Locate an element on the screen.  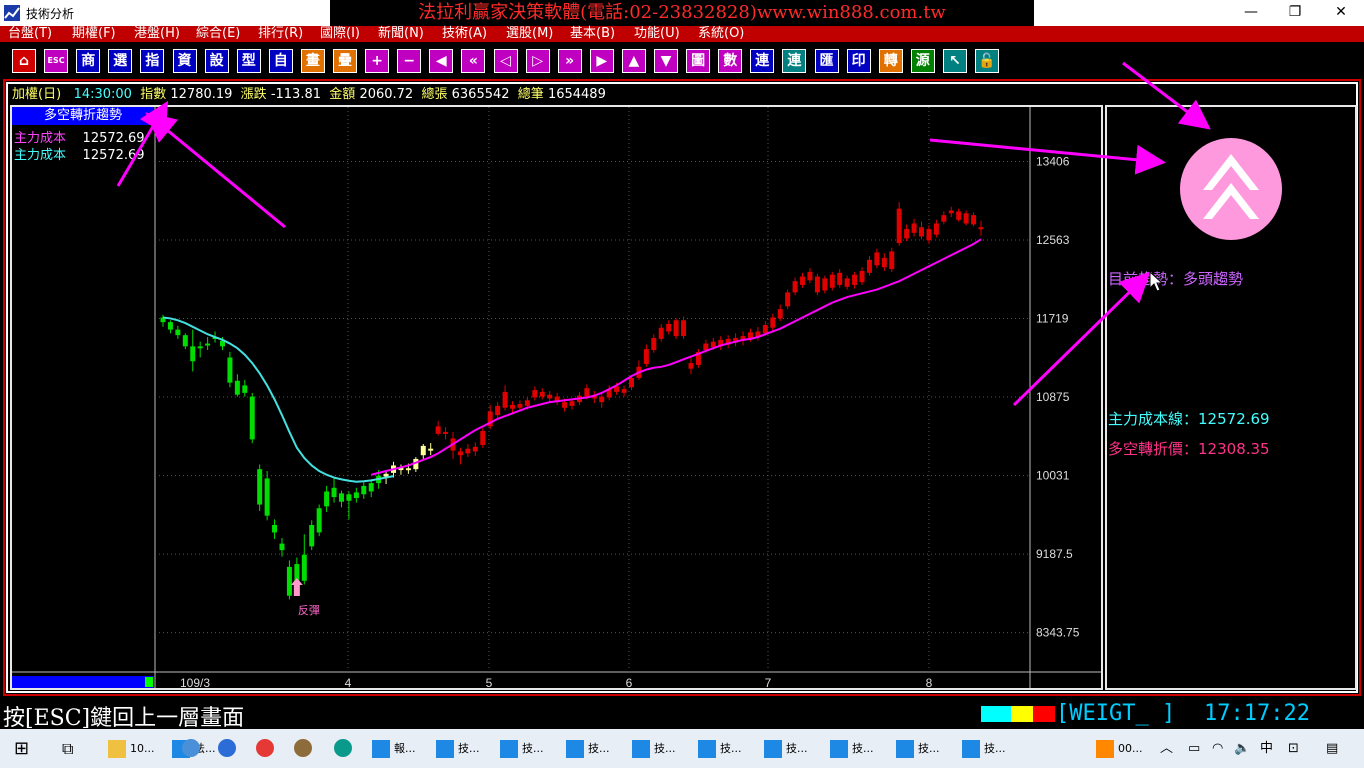
pivot-label: 多空轉折價： is located at coordinates (1153, 449).